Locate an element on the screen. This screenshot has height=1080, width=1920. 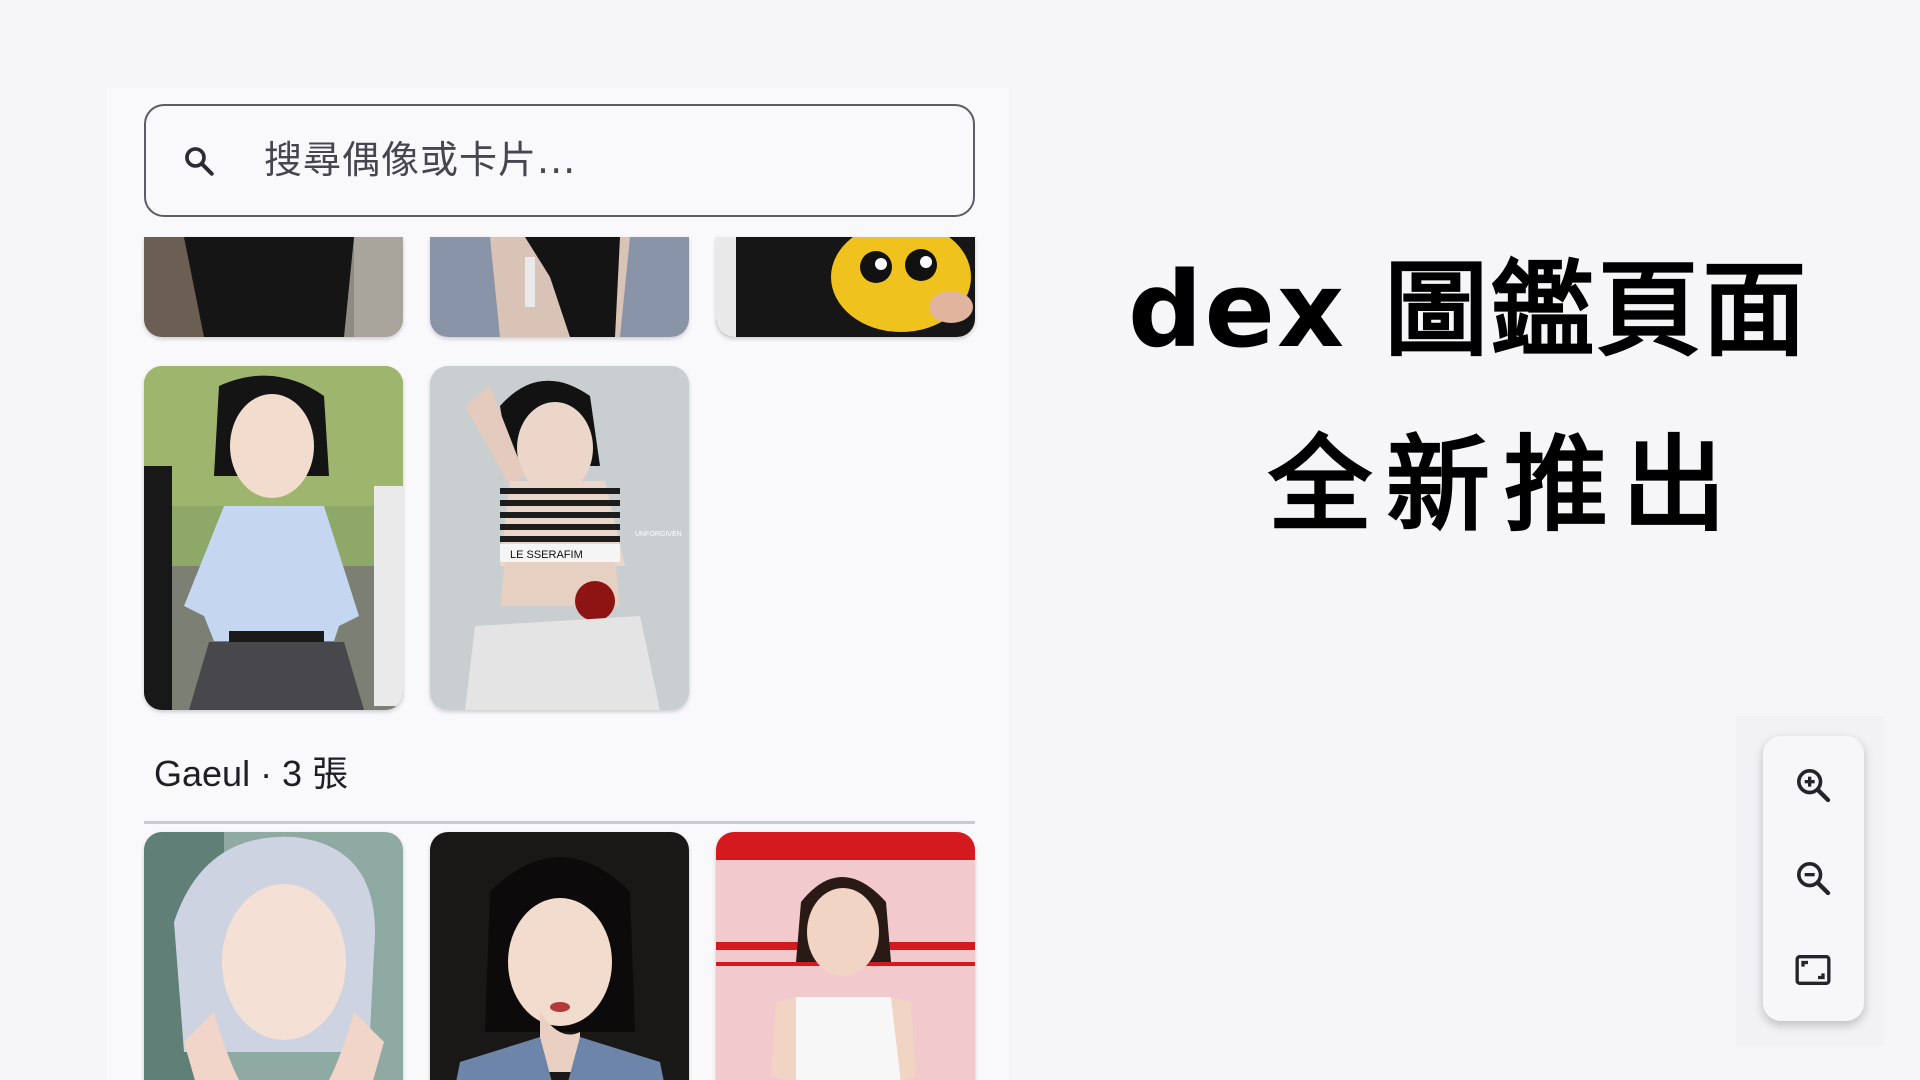
photo-print-text: LE SSERAFIM is located at coordinates (546, 555).